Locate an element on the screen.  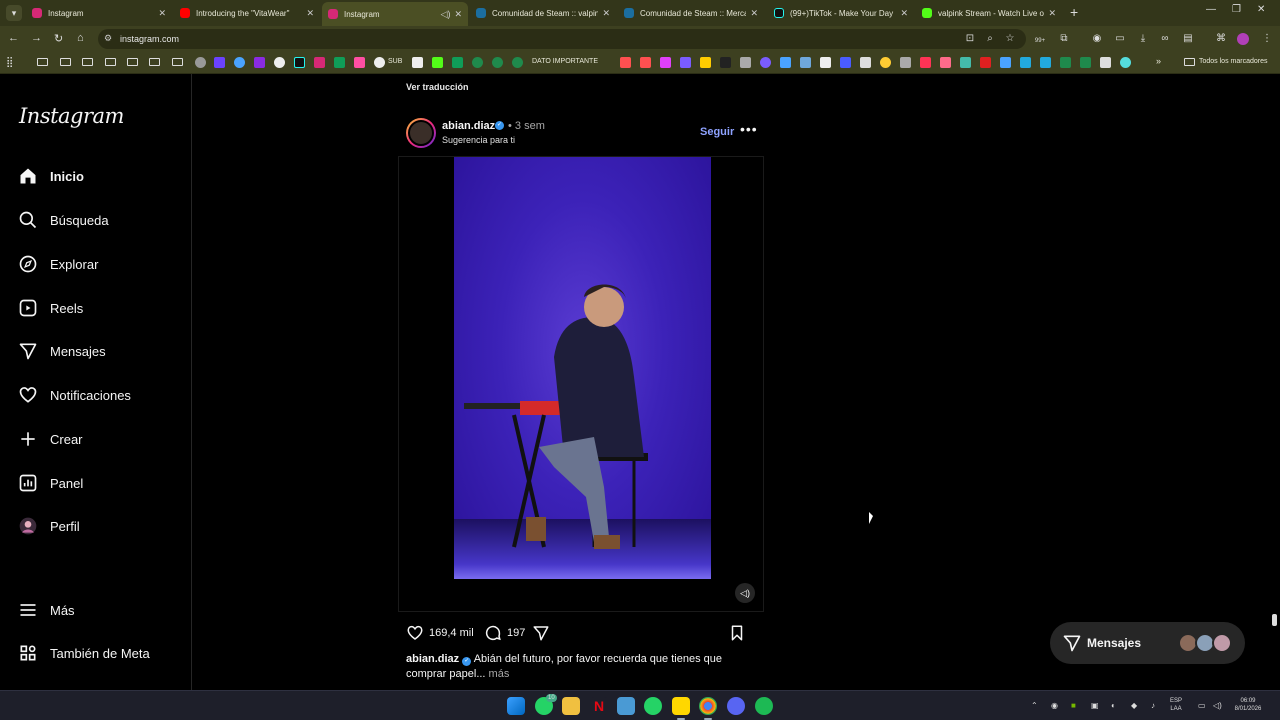
tab-search-button: ▾ is located at coordinates (14, 13).